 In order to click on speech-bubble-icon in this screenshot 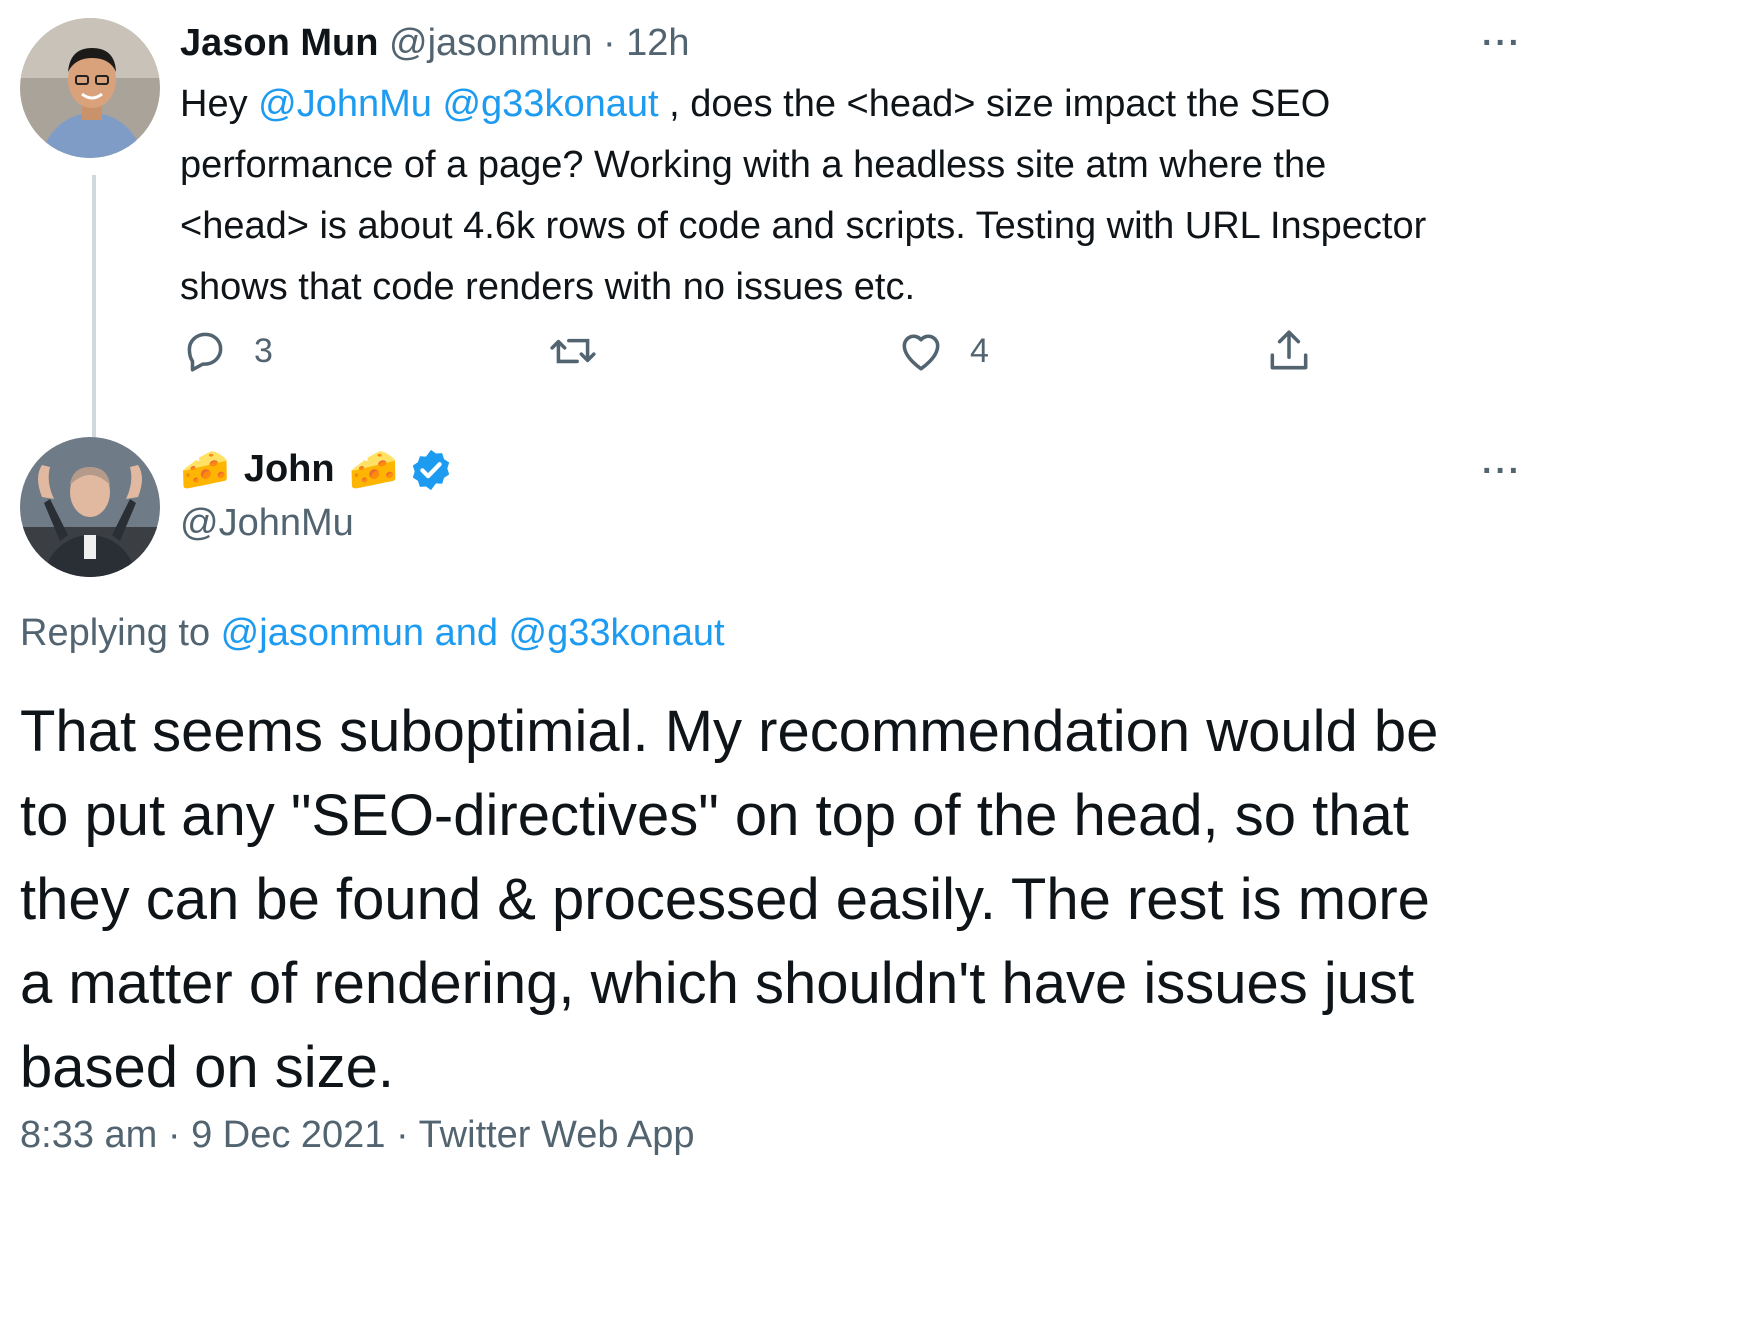, I will do `click(205, 352)`.